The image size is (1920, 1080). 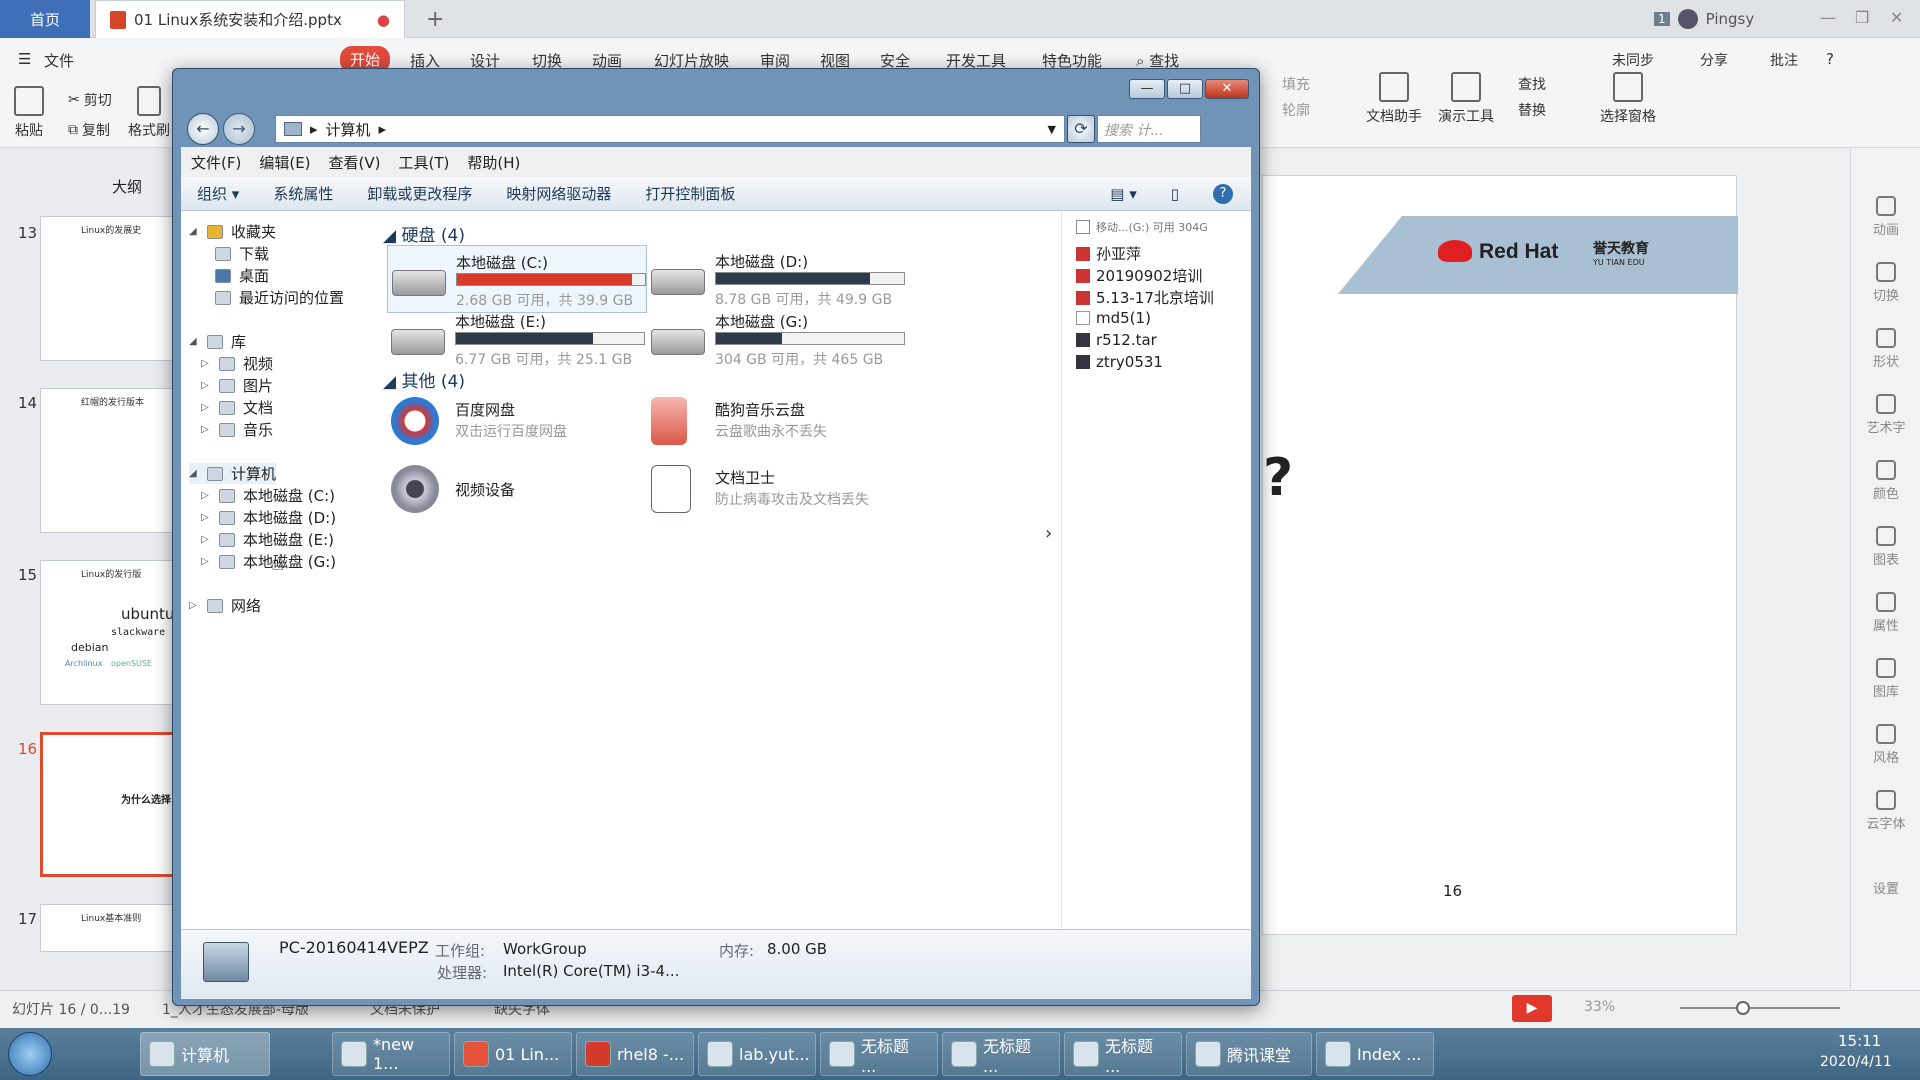 What do you see at coordinates (110, 804) in the screenshot?
I see `slide-thumbnail-16: 为什么选择` at bounding box center [110, 804].